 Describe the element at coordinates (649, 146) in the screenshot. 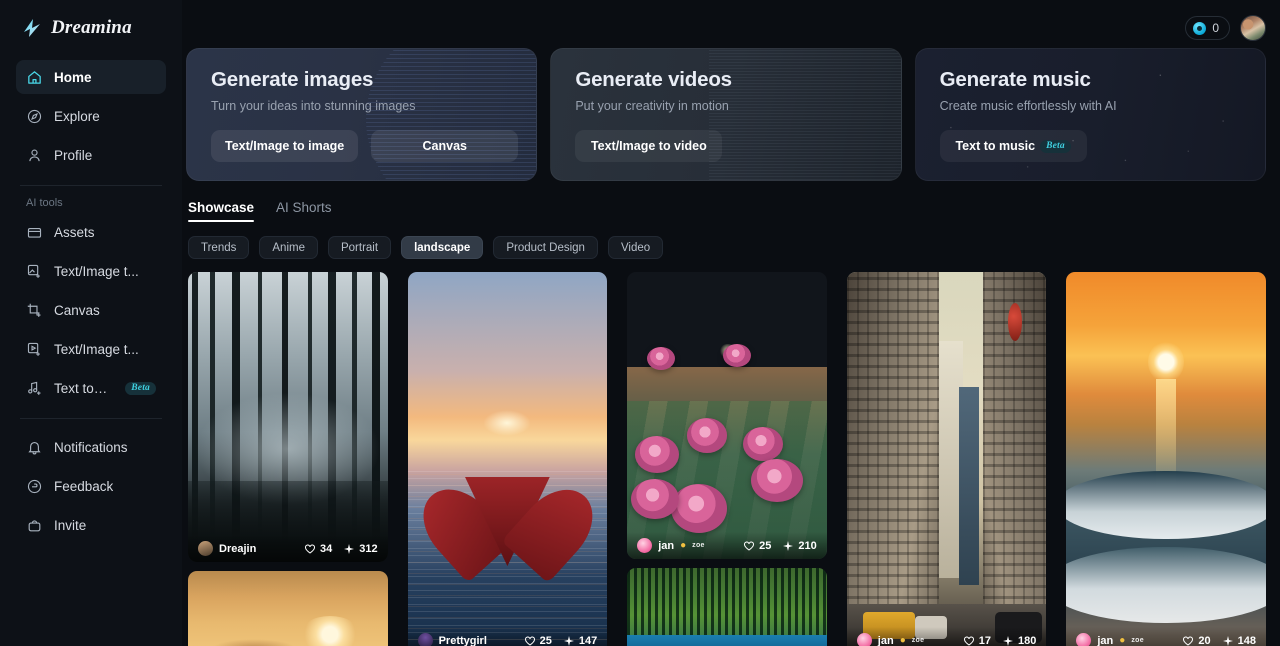

I see `text-image-to-video-button: Text/Image to video` at that location.